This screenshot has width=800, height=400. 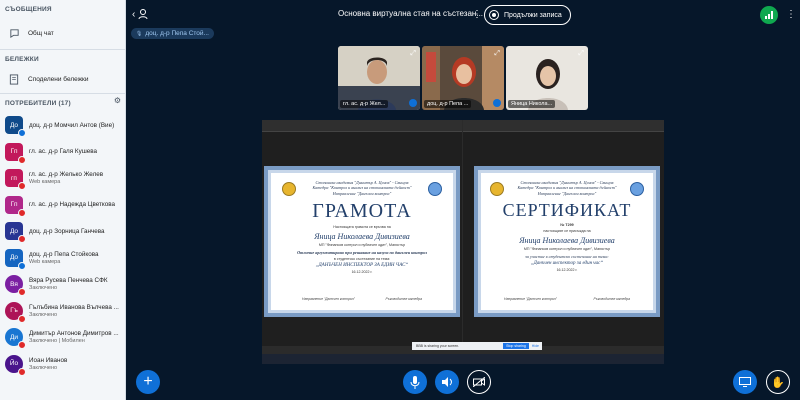 What do you see at coordinates (14, 79) in the screenshot?
I see `notes-icon` at bounding box center [14, 79].